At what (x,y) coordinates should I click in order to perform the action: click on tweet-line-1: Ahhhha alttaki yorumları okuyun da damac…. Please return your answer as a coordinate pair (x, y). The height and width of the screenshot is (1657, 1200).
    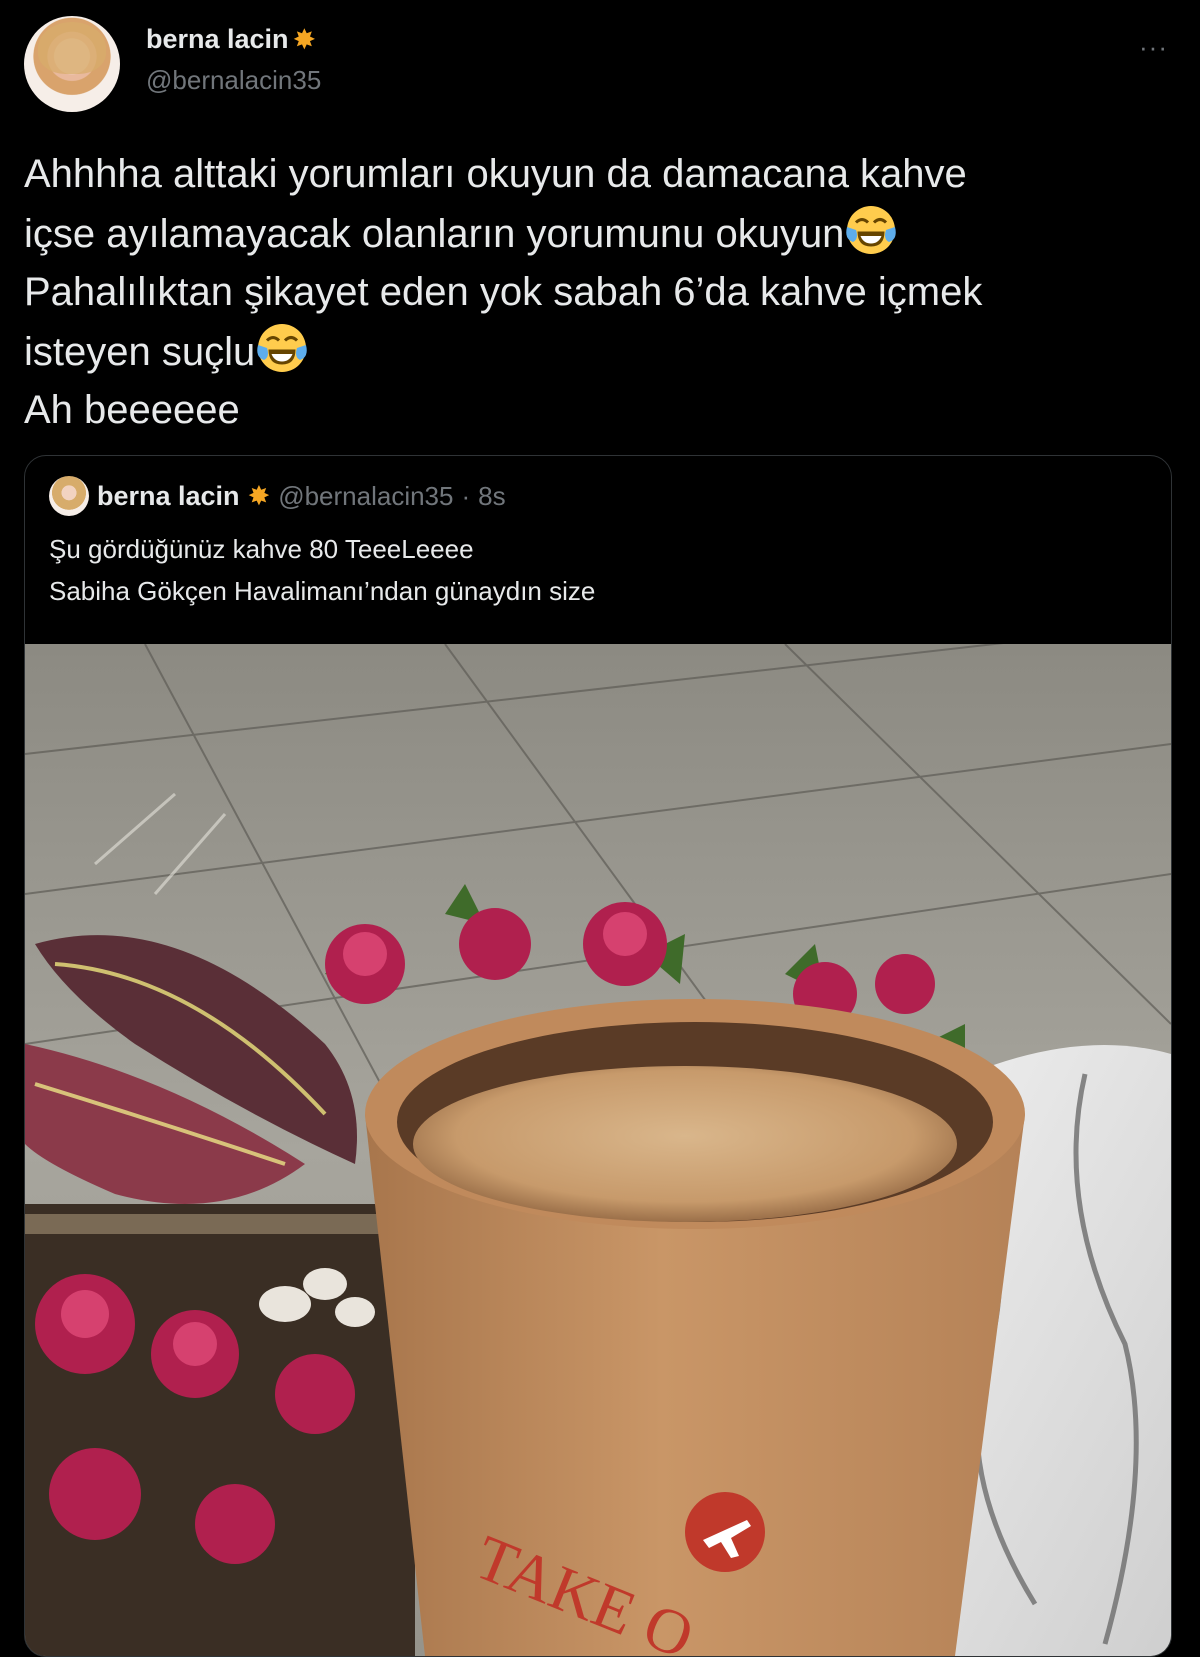
    Looking at the image, I should click on (495, 174).